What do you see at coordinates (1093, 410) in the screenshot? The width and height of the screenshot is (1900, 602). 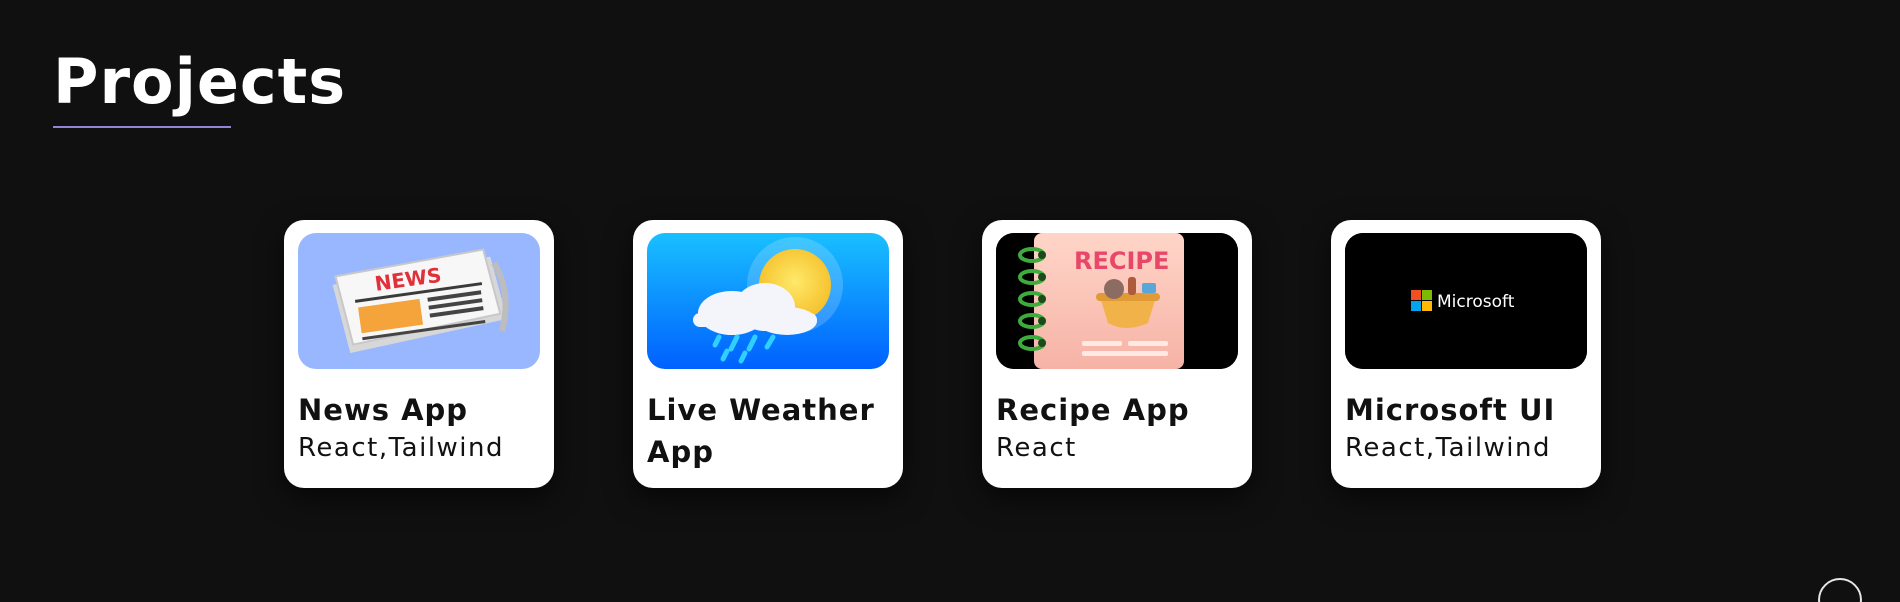 I see `project-title: Recipe App` at bounding box center [1093, 410].